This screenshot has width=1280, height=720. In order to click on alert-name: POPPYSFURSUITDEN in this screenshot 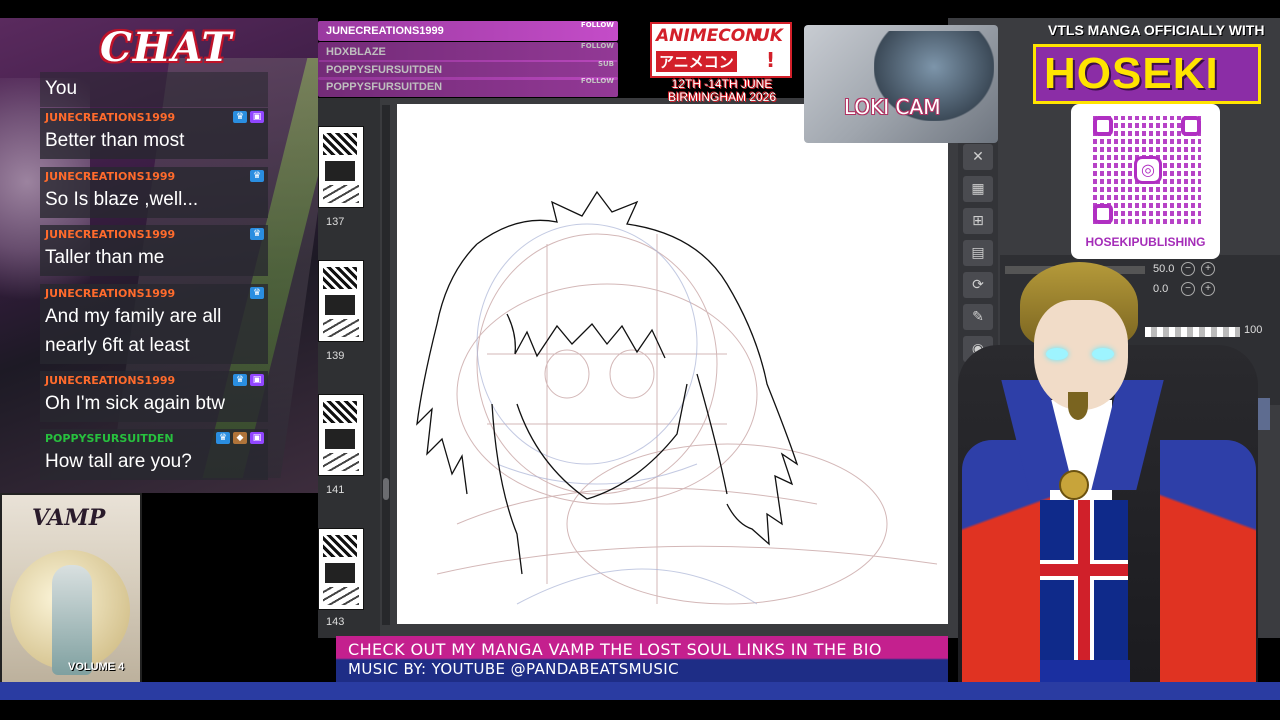, I will do `click(384, 87)`.